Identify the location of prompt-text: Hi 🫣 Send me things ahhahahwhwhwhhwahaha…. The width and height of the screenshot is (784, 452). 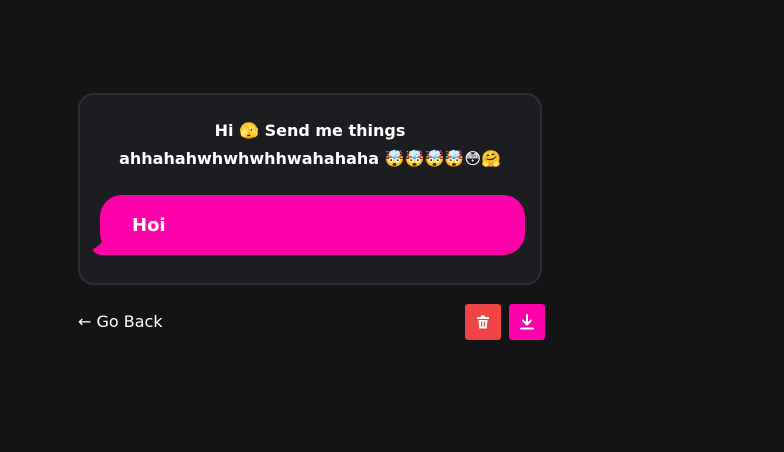
(310, 144).